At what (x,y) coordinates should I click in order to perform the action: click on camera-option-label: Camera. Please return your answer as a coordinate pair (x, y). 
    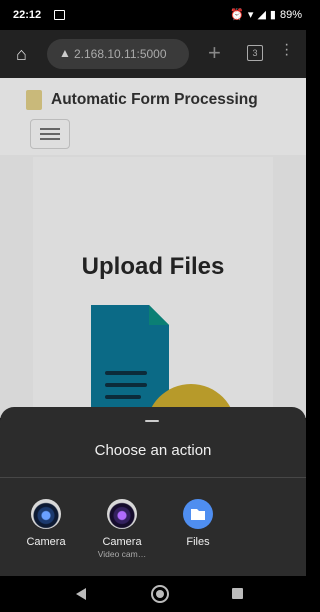
    Looking at the image, I should click on (46, 542).